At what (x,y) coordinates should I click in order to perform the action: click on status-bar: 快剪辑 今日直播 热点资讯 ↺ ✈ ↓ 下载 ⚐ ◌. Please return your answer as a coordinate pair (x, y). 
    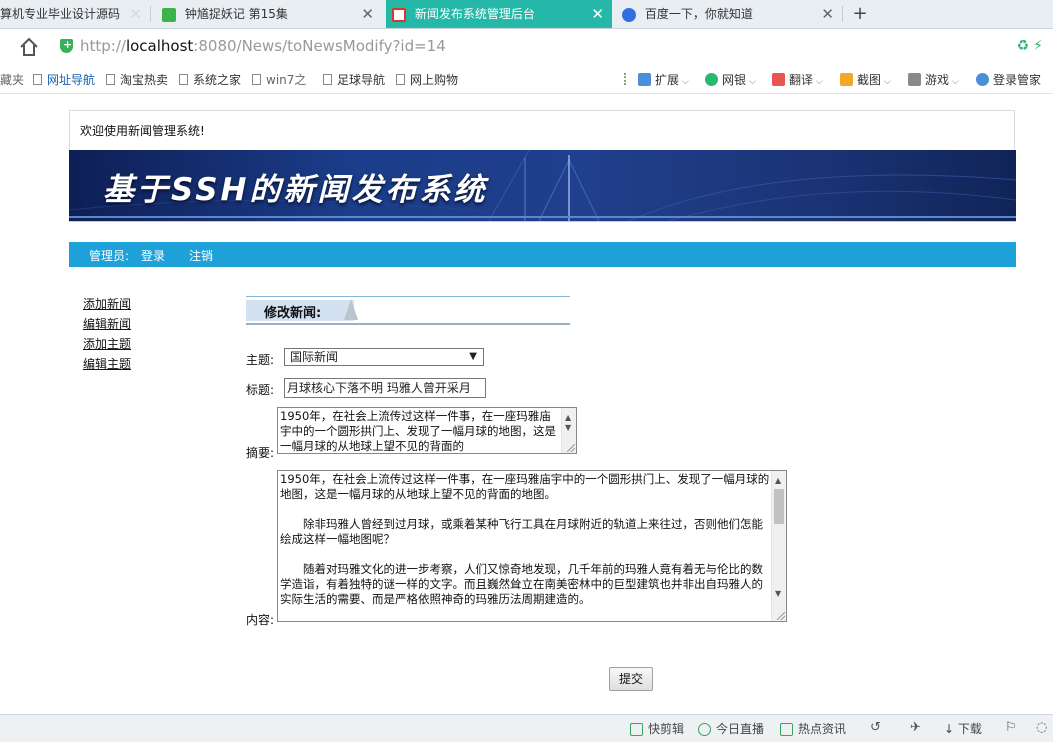
    Looking at the image, I should click on (526, 728).